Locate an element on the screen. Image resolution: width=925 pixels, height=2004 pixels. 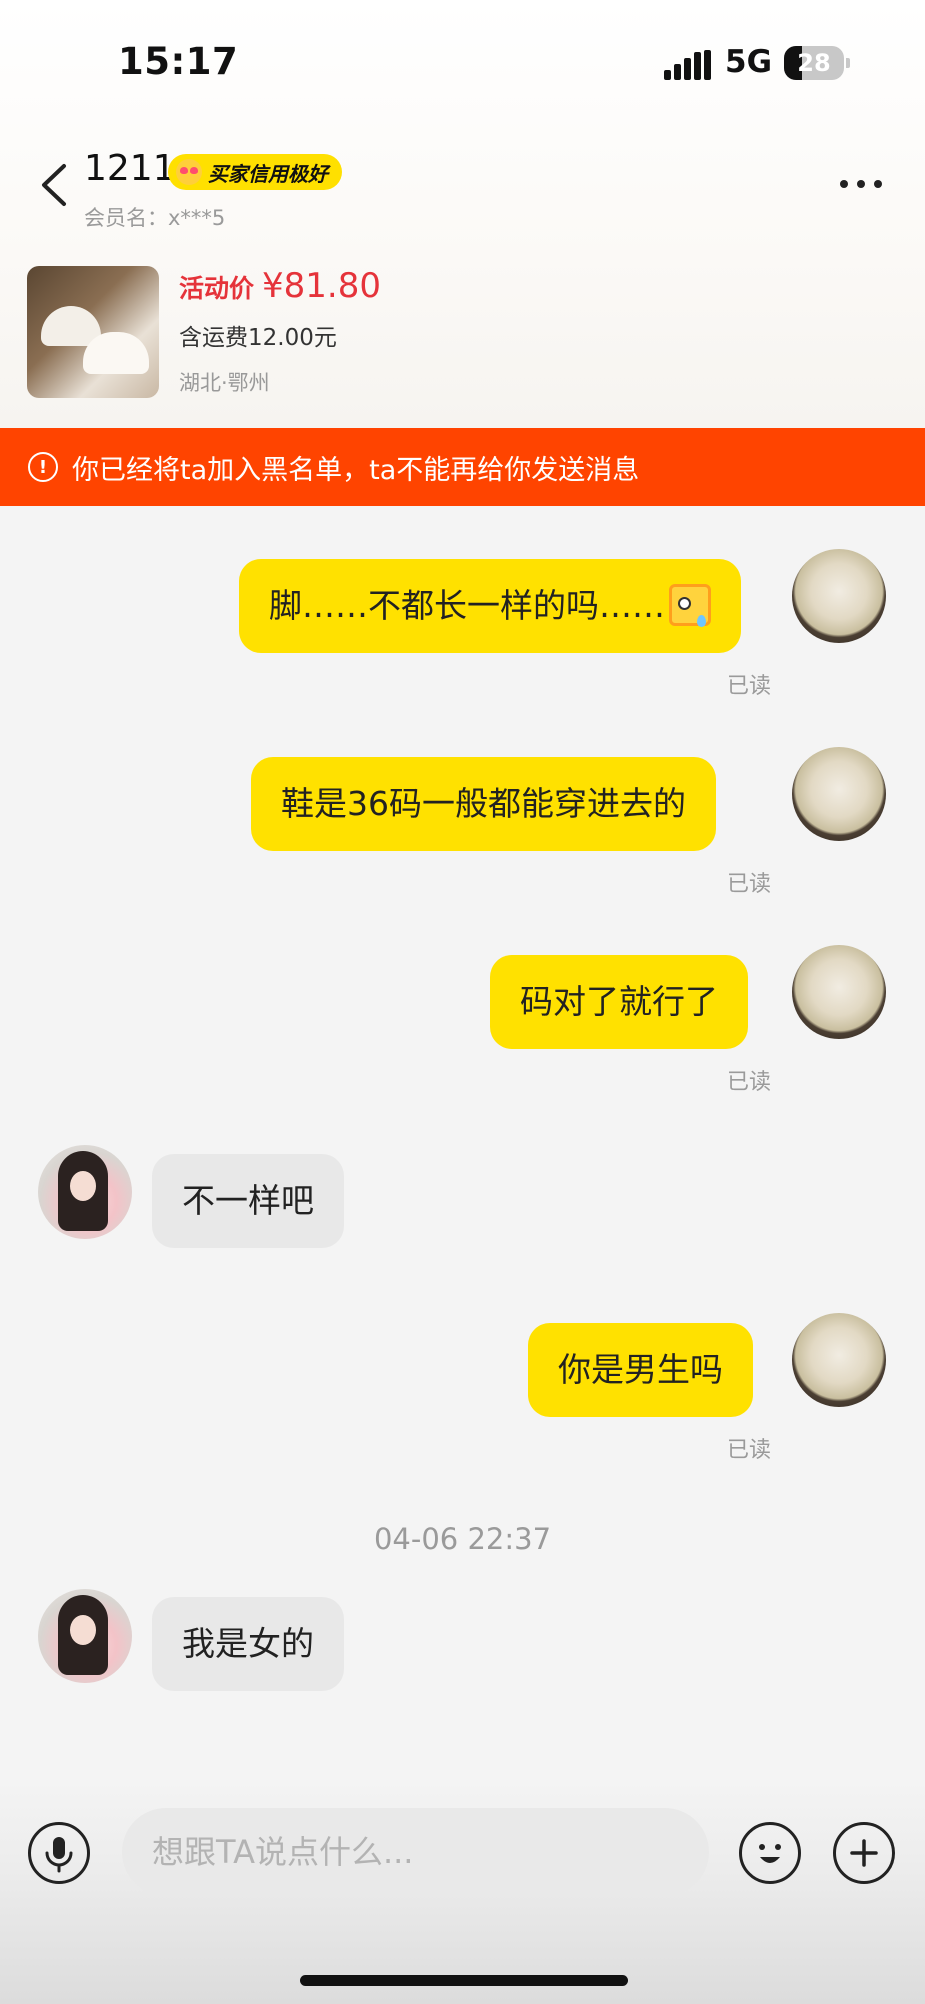
message-text: 鞋是36码一般都能穿进去的 is located at coordinates (483, 803).